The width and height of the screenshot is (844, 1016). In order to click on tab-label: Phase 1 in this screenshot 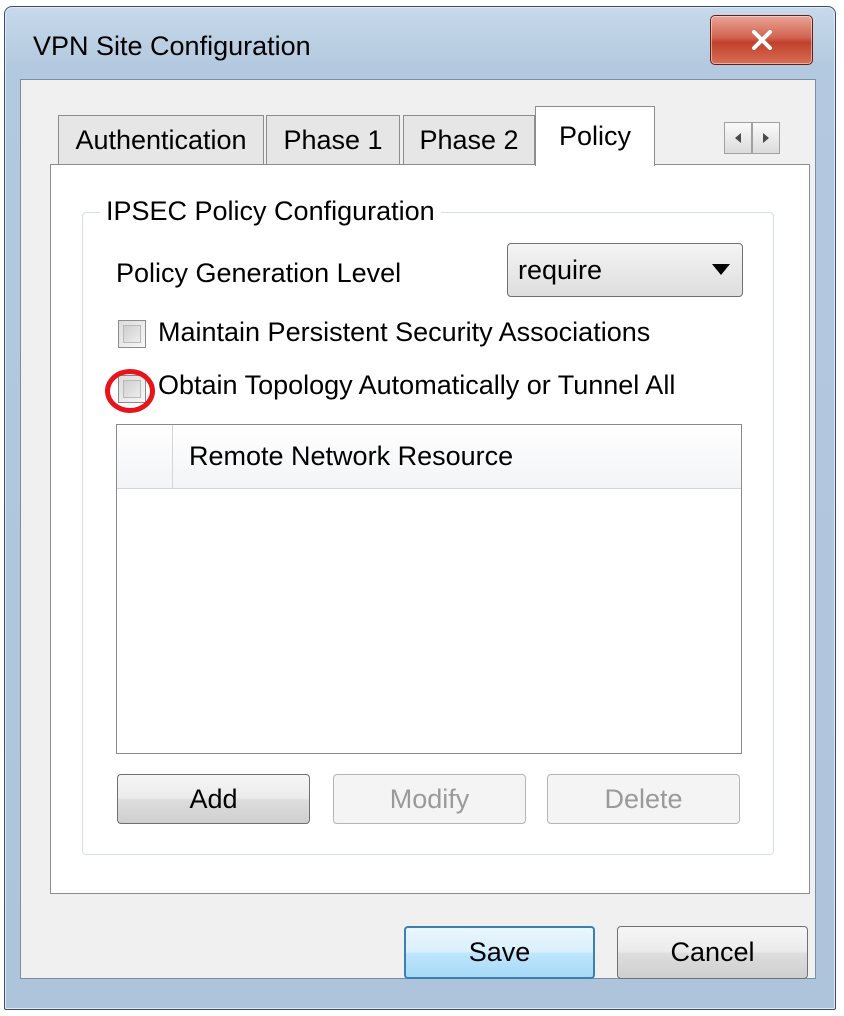, I will do `click(333, 140)`.